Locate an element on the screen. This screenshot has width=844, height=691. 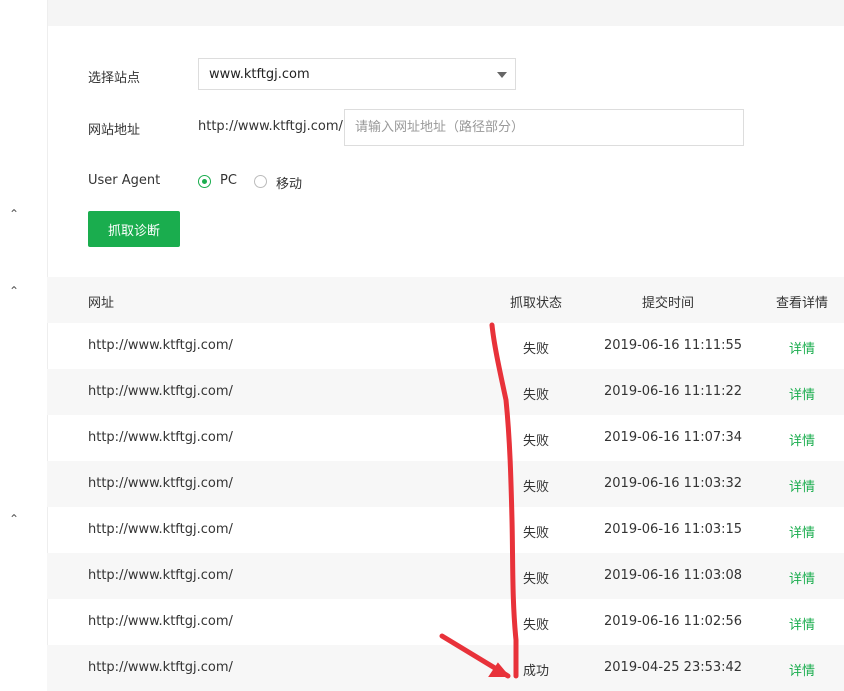
top-band is located at coordinates (445, 13).